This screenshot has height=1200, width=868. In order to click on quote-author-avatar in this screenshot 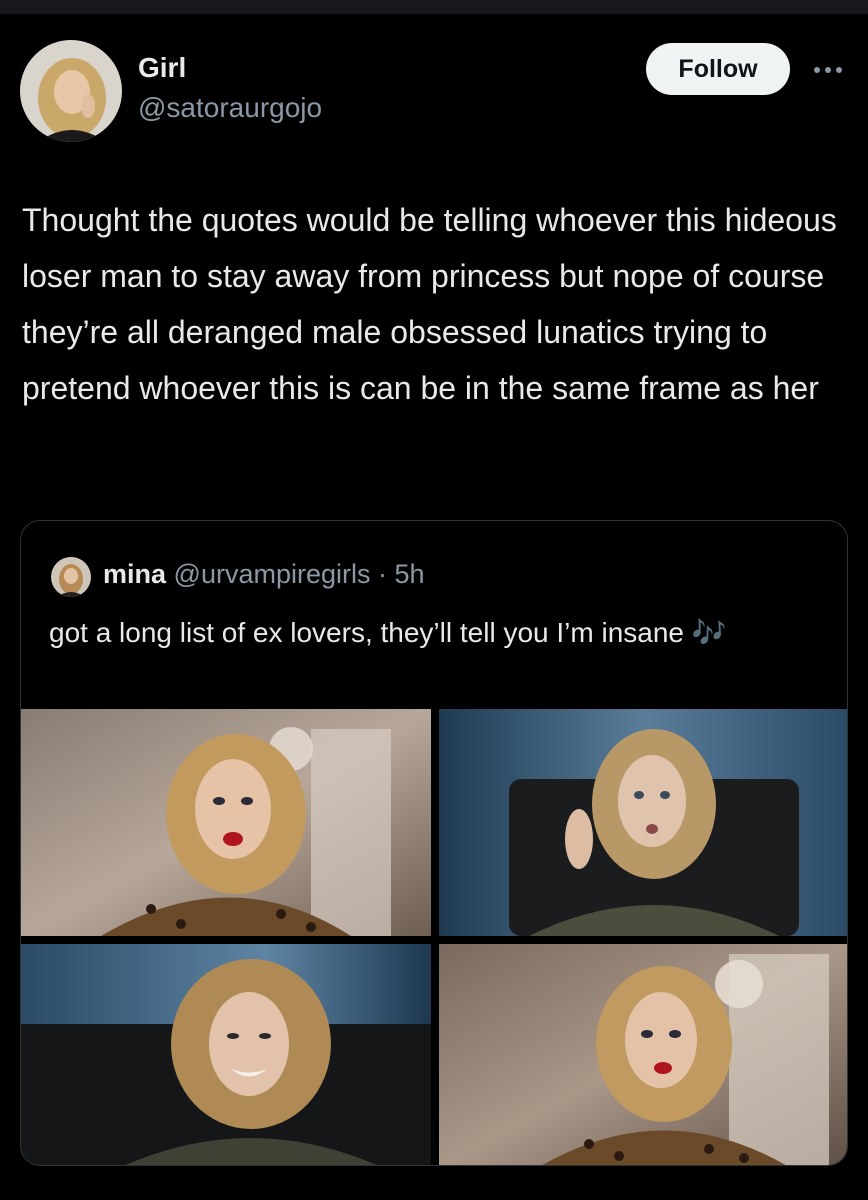, I will do `click(71, 577)`.